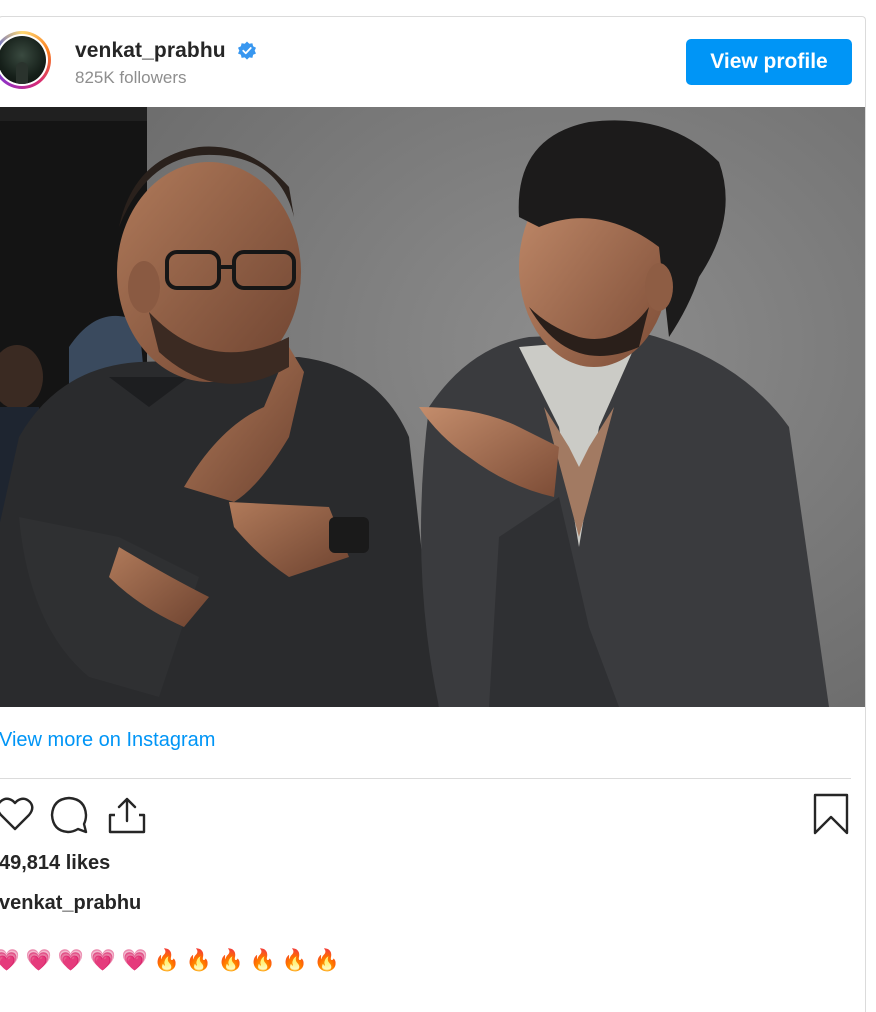 The height and width of the screenshot is (1012, 876). I want to click on follower-count: 825K followers, so click(131, 77).